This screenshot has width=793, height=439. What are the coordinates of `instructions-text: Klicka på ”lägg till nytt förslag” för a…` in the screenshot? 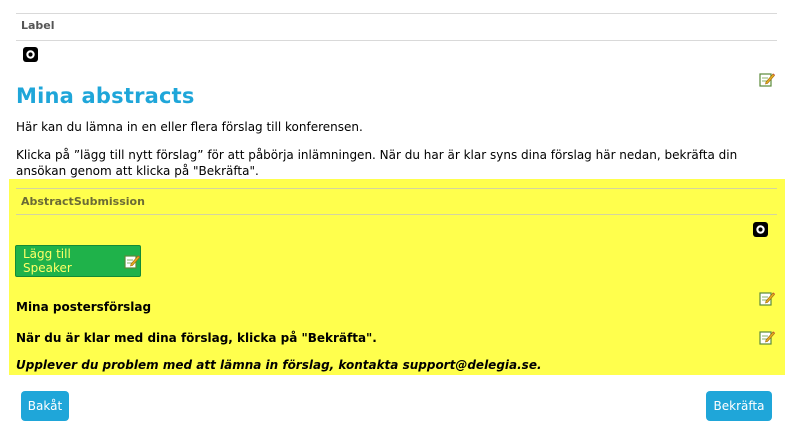 It's located at (377, 163).